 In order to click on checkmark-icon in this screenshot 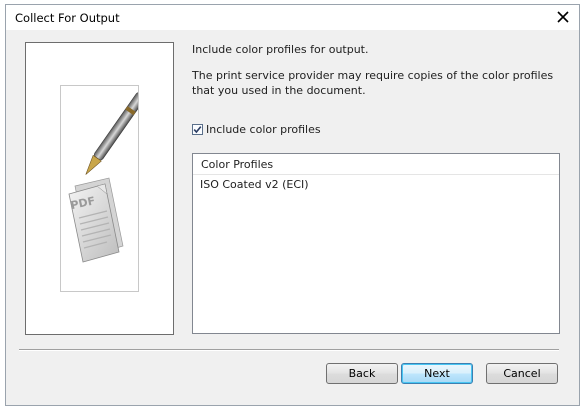, I will do `click(197, 130)`.